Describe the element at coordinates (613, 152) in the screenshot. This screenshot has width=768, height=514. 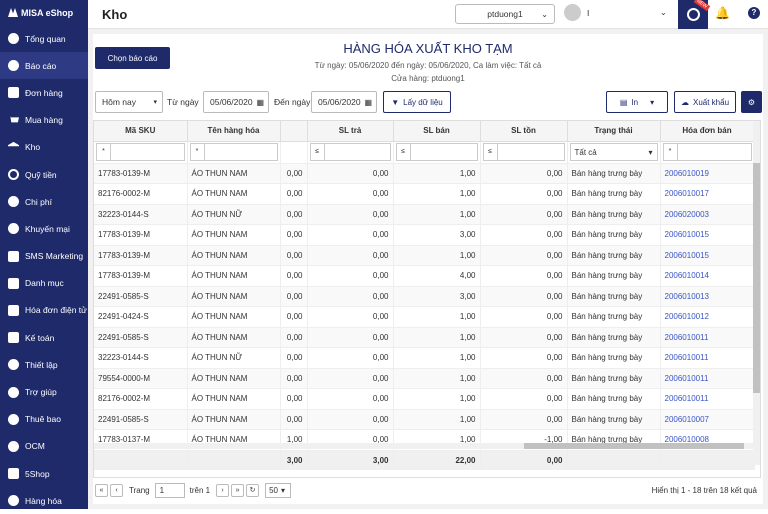
I see `status-filter-select: Tất cả ▾` at that location.